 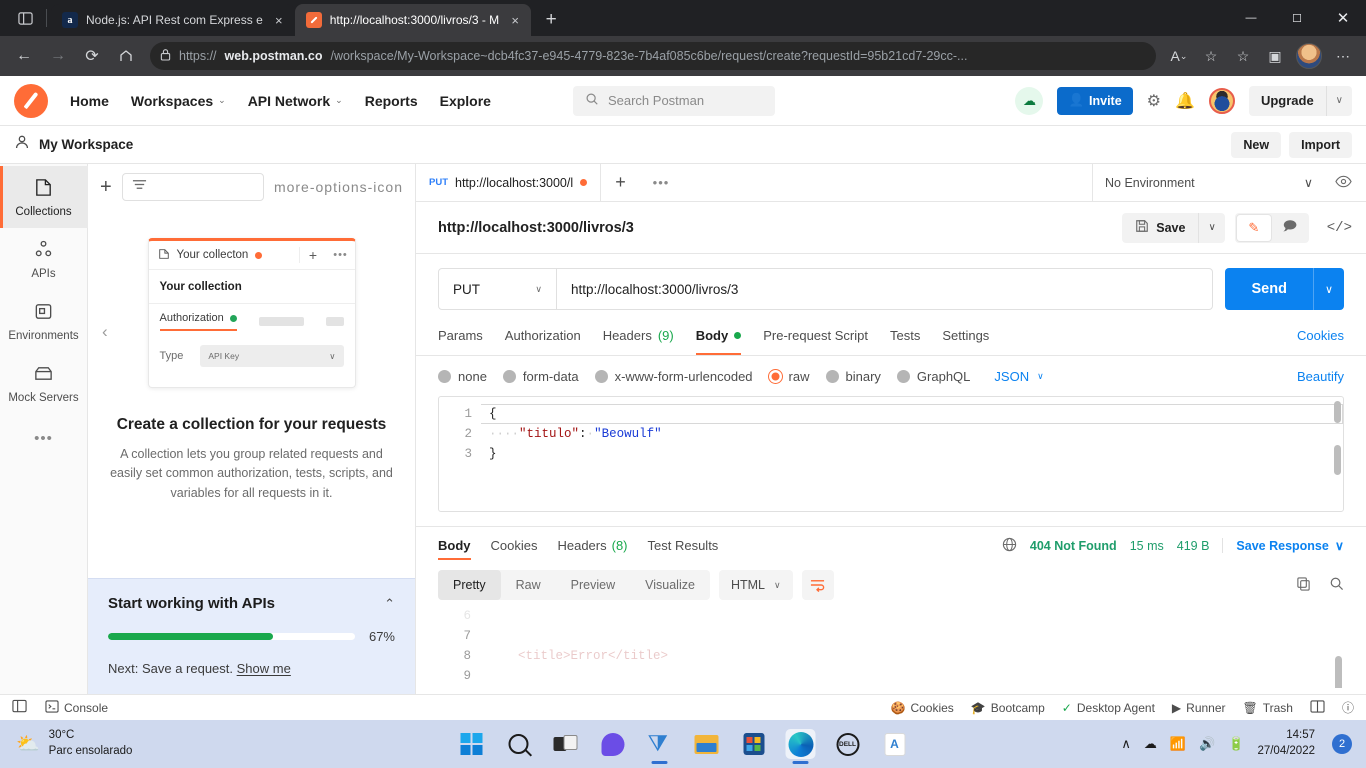 I want to click on notification-badge: 2, so click(x=1342, y=744).